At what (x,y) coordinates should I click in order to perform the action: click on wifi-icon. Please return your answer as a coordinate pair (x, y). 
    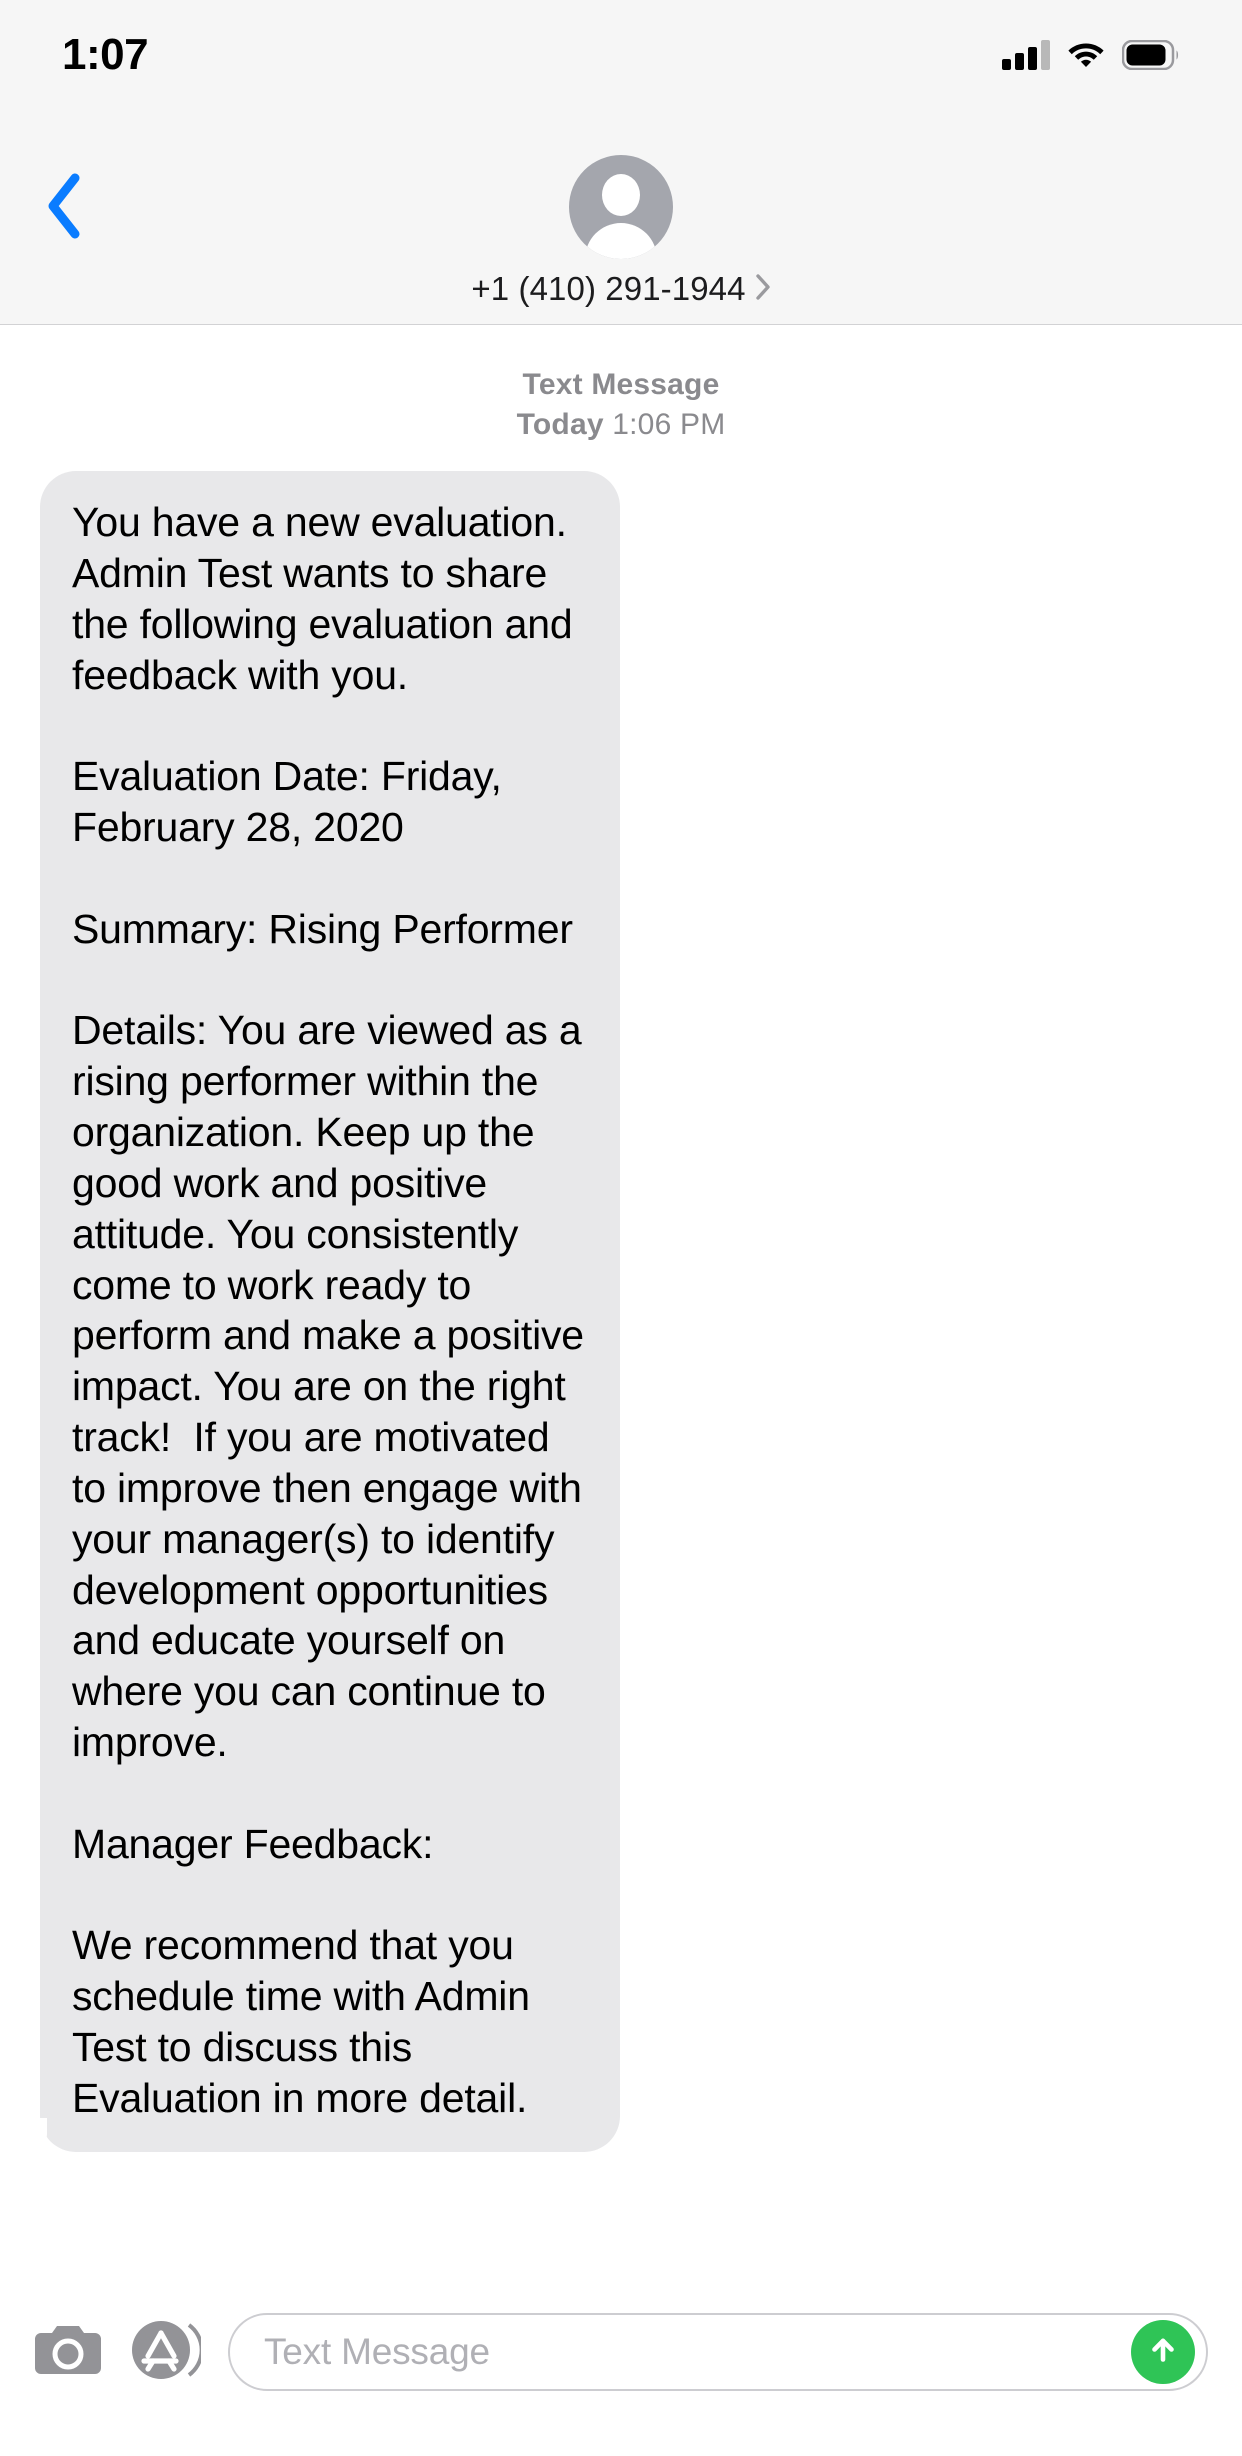
    Looking at the image, I should click on (1086, 55).